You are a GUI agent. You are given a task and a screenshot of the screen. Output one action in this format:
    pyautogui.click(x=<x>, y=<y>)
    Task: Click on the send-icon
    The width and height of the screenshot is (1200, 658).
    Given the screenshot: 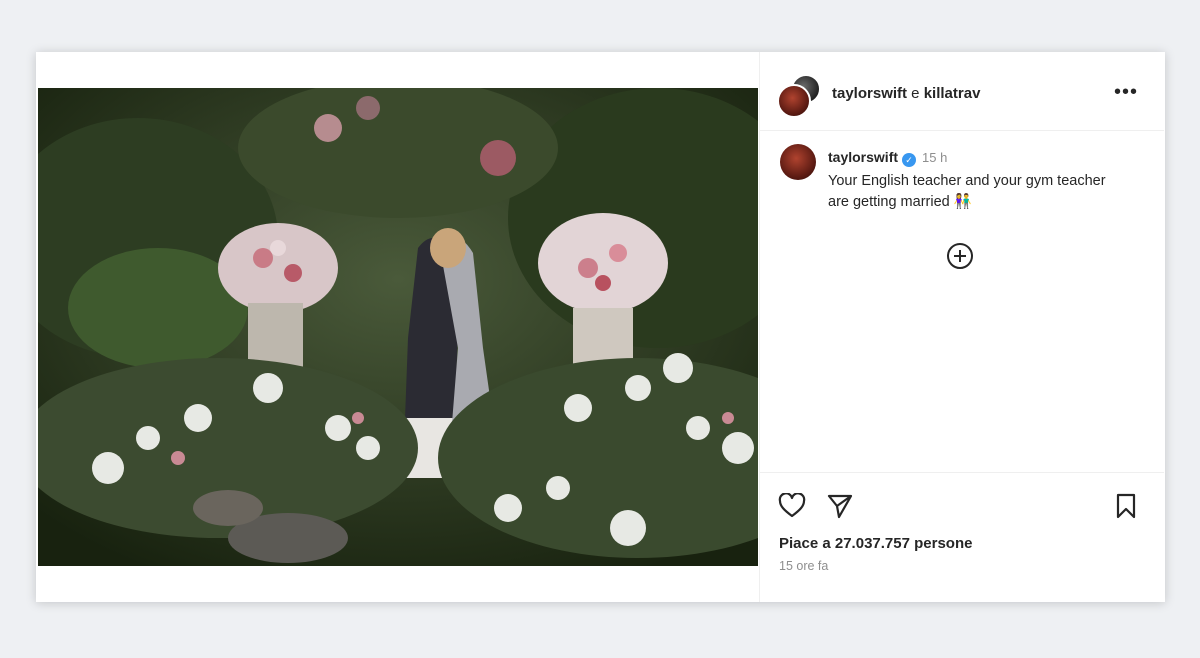 What is the action you would take?
    pyautogui.click(x=840, y=506)
    